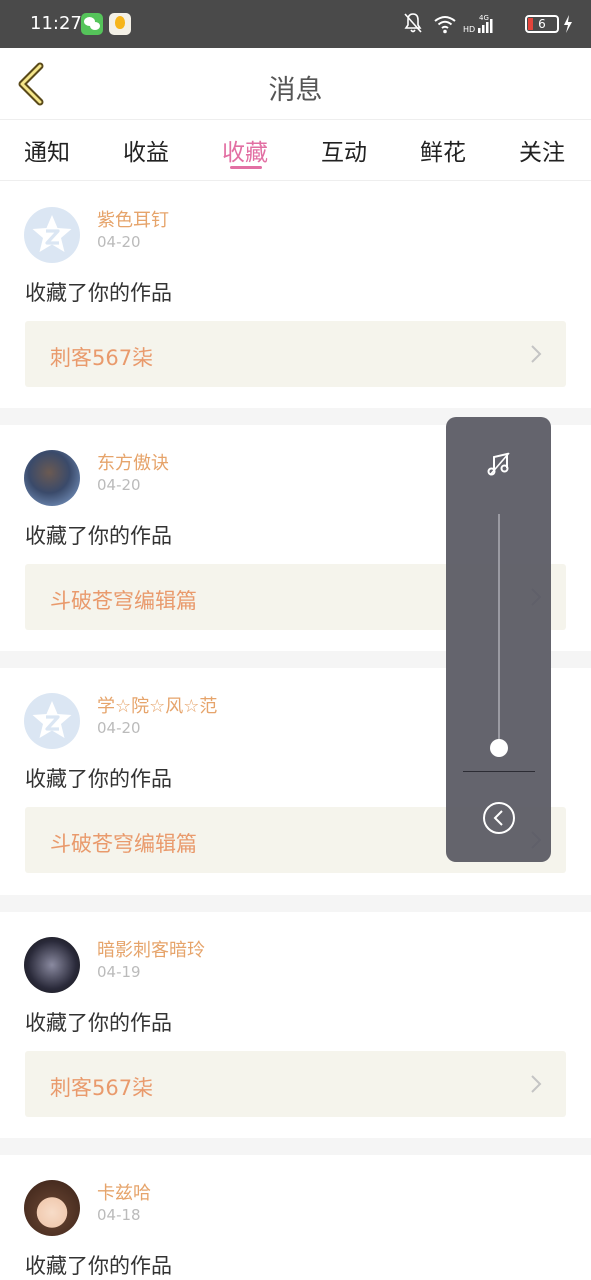 The height and width of the screenshot is (1280, 591). Describe the element at coordinates (499, 771) in the screenshot. I see `divider` at that location.